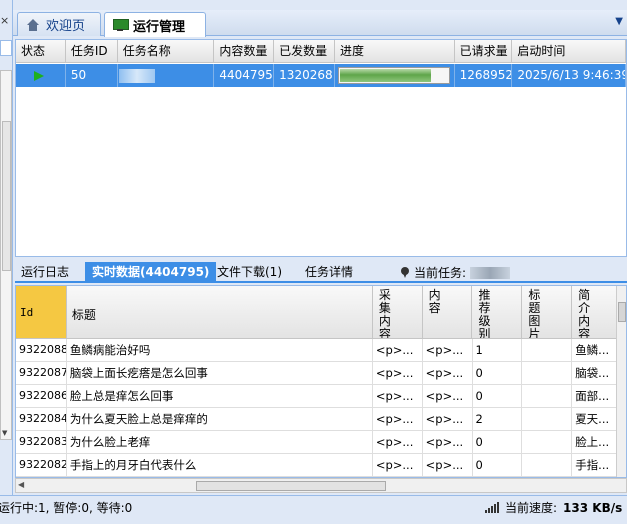  Describe the element at coordinates (220, 312) in the screenshot. I see `col-title: 标题` at that location.